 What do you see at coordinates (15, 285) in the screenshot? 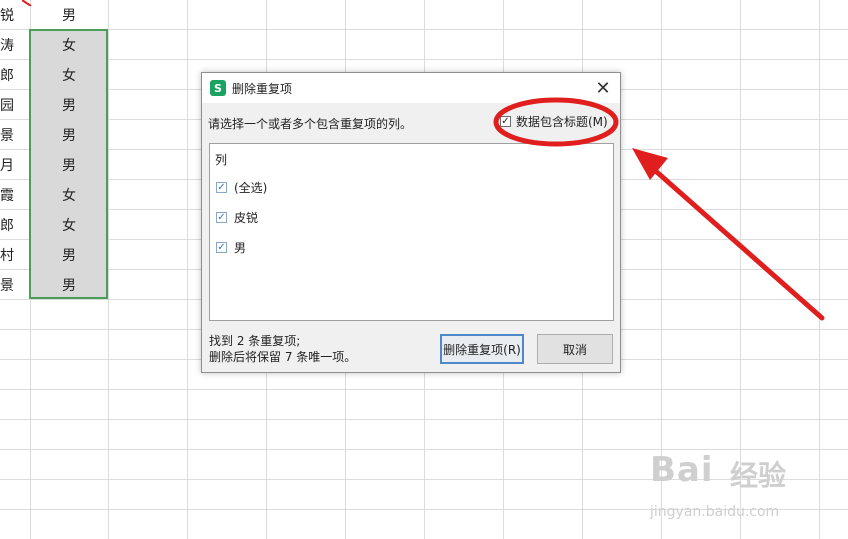
I see `cell-a10: 景` at bounding box center [15, 285].